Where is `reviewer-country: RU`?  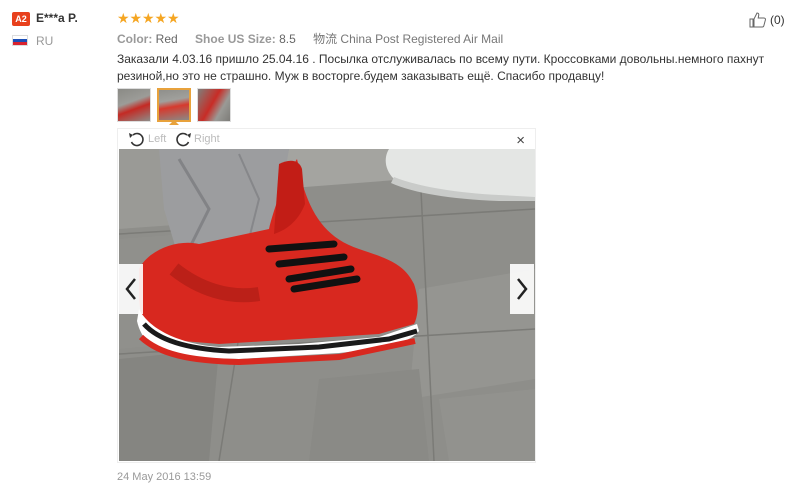
reviewer-country: RU is located at coordinates (45, 41).